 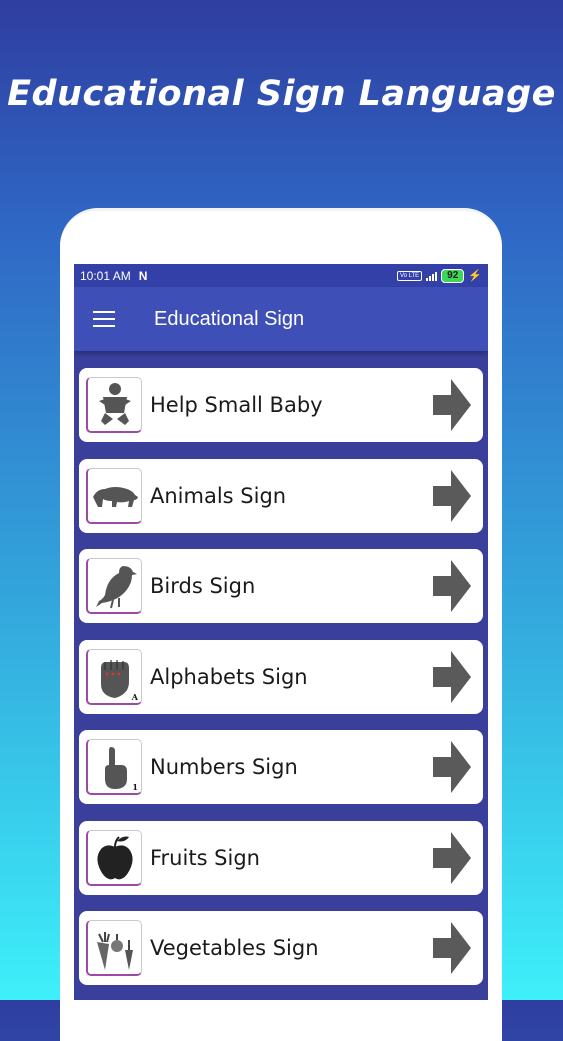 What do you see at coordinates (409, 275) in the screenshot?
I see `volte-icon: Vo LTE` at bounding box center [409, 275].